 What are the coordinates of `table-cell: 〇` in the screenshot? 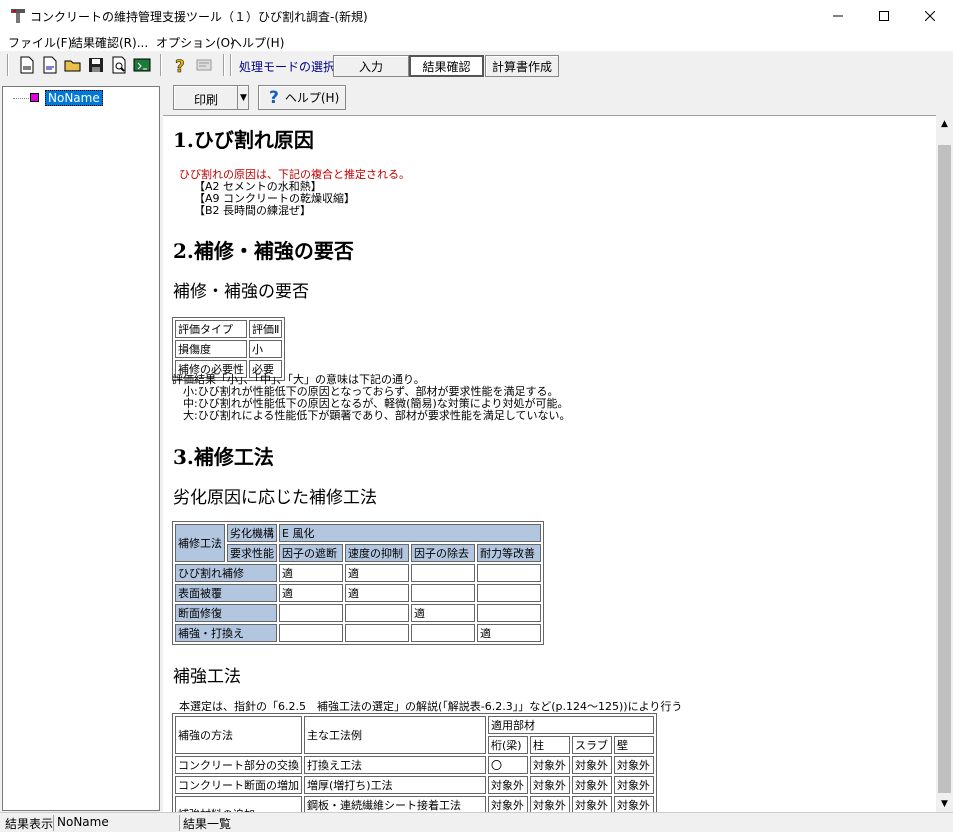 It's located at (508, 765).